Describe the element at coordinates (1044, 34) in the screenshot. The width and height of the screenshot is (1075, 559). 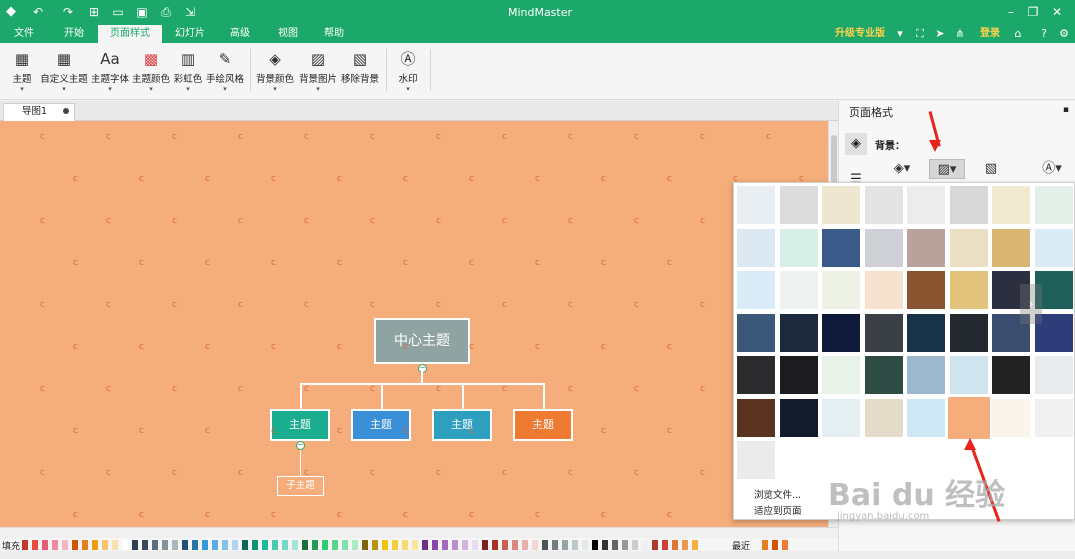
I see `help-icon: ?` at that location.